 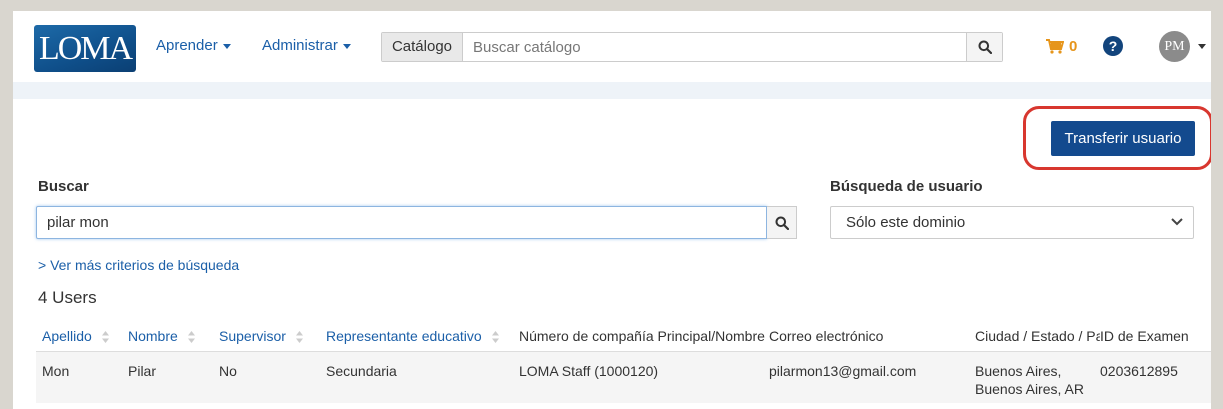 What do you see at coordinates (422, 377) in the screenshot?
I see `cell-rep: Secundaria` at bounding box center [422, 377].